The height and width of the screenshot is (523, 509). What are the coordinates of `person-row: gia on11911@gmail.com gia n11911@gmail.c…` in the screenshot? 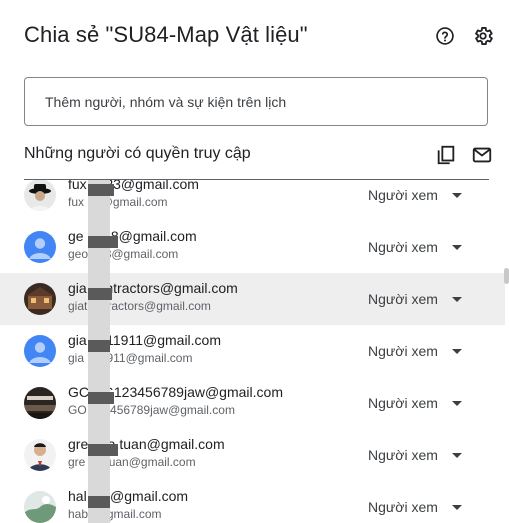 It's located at (252, 351).